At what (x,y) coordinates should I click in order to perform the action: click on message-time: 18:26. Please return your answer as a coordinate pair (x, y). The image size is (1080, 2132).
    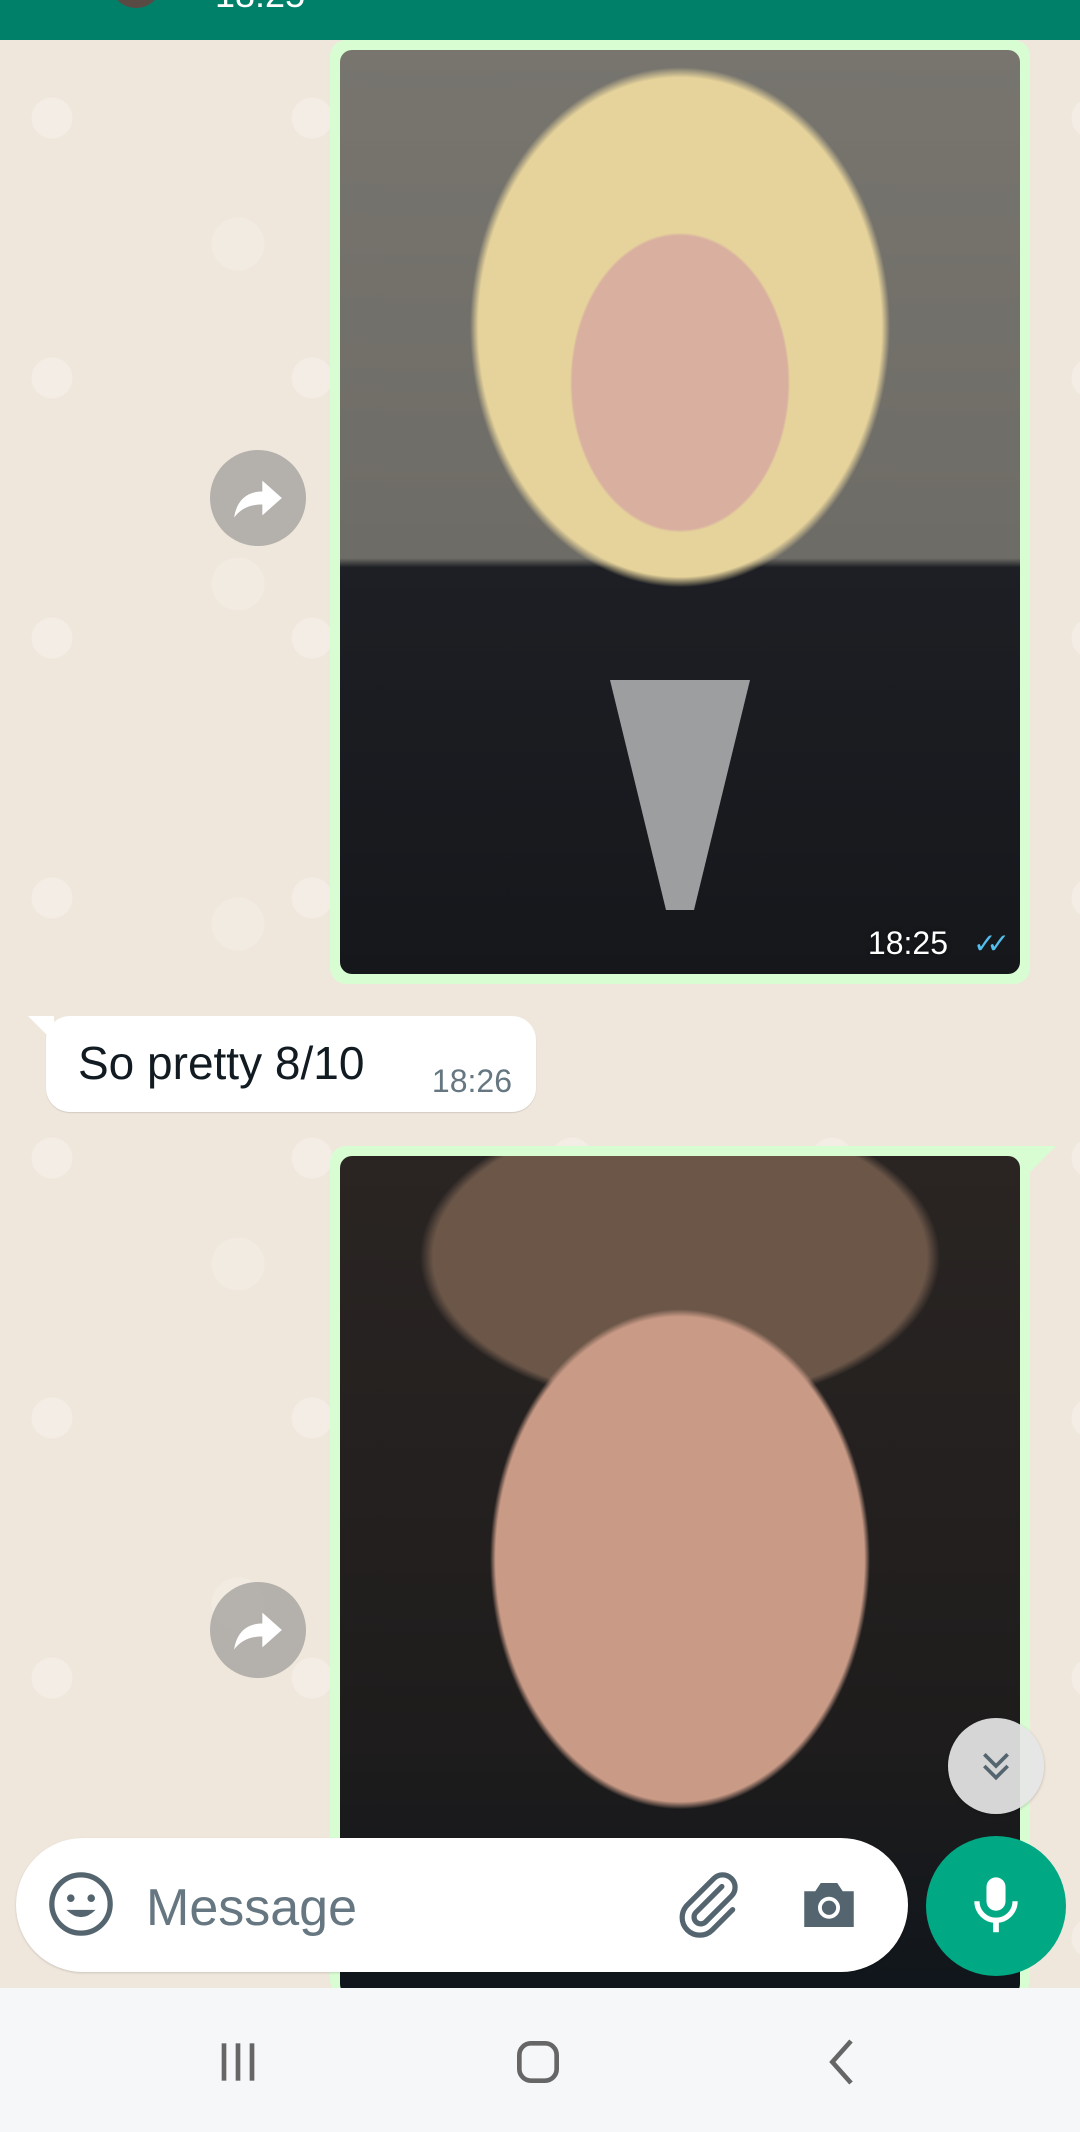
    Looking at the image, I should click on (471, 1081).